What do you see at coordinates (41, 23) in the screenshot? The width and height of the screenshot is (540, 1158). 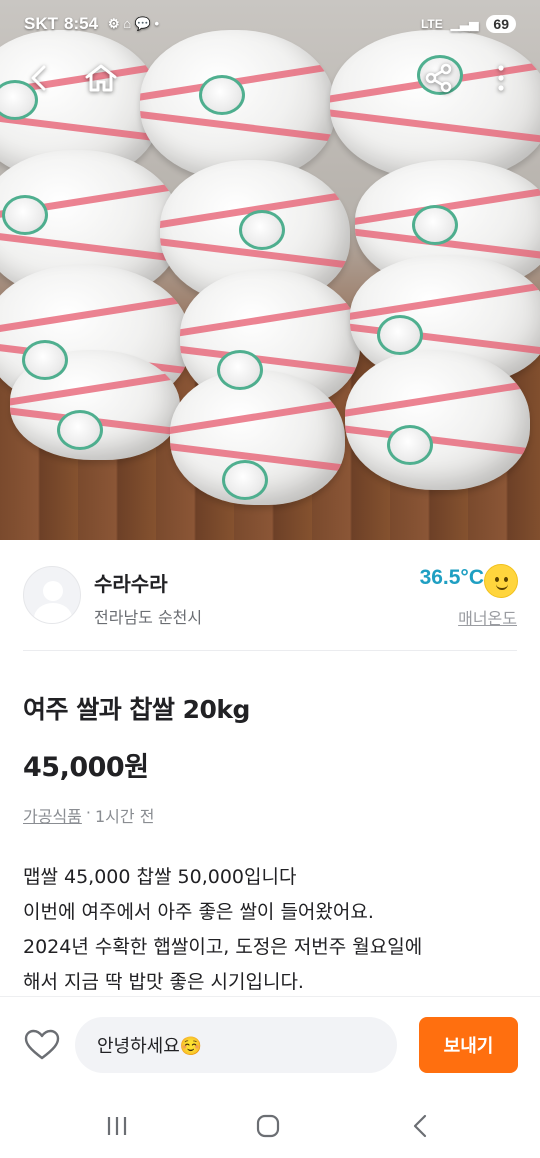 I see `carrier-label: SKT` at bounding box center [41, 23].